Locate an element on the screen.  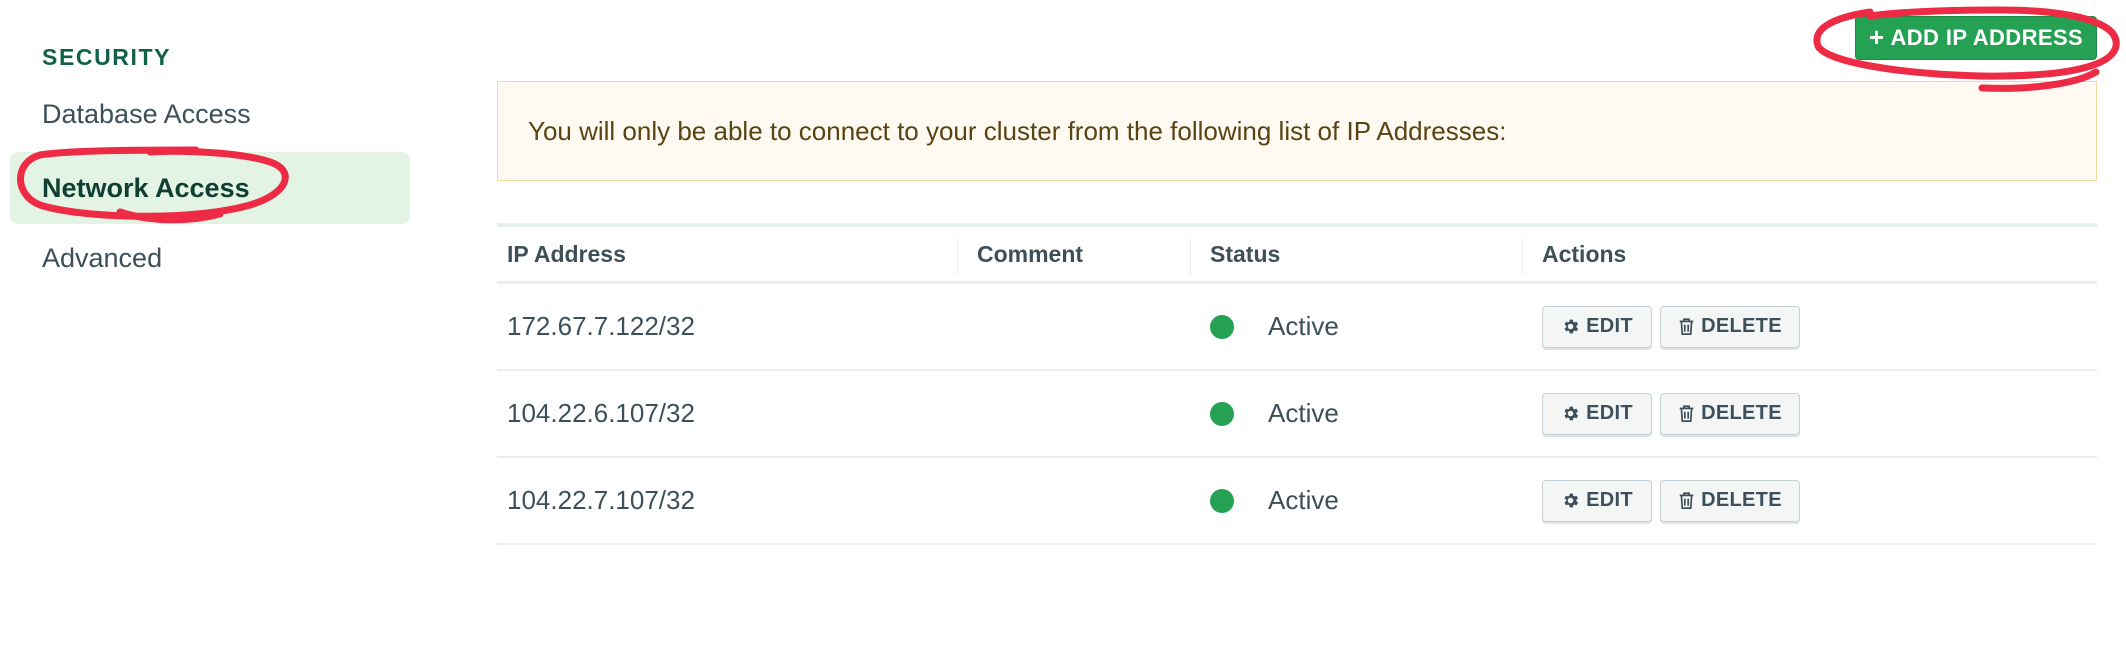
column-header-comment: Comment is located at coordinates (1030, 253).